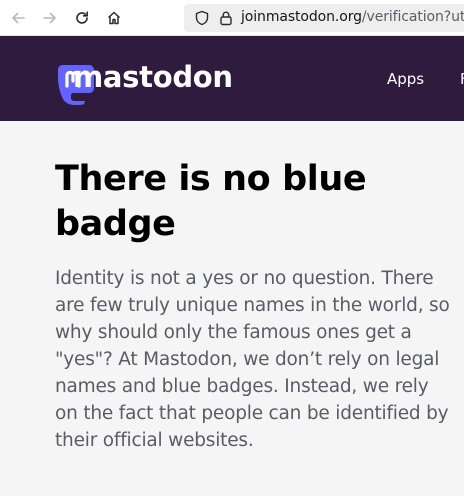 This screenshot has width=464, height=496. I want to click on home-icon, so click(114, 18).